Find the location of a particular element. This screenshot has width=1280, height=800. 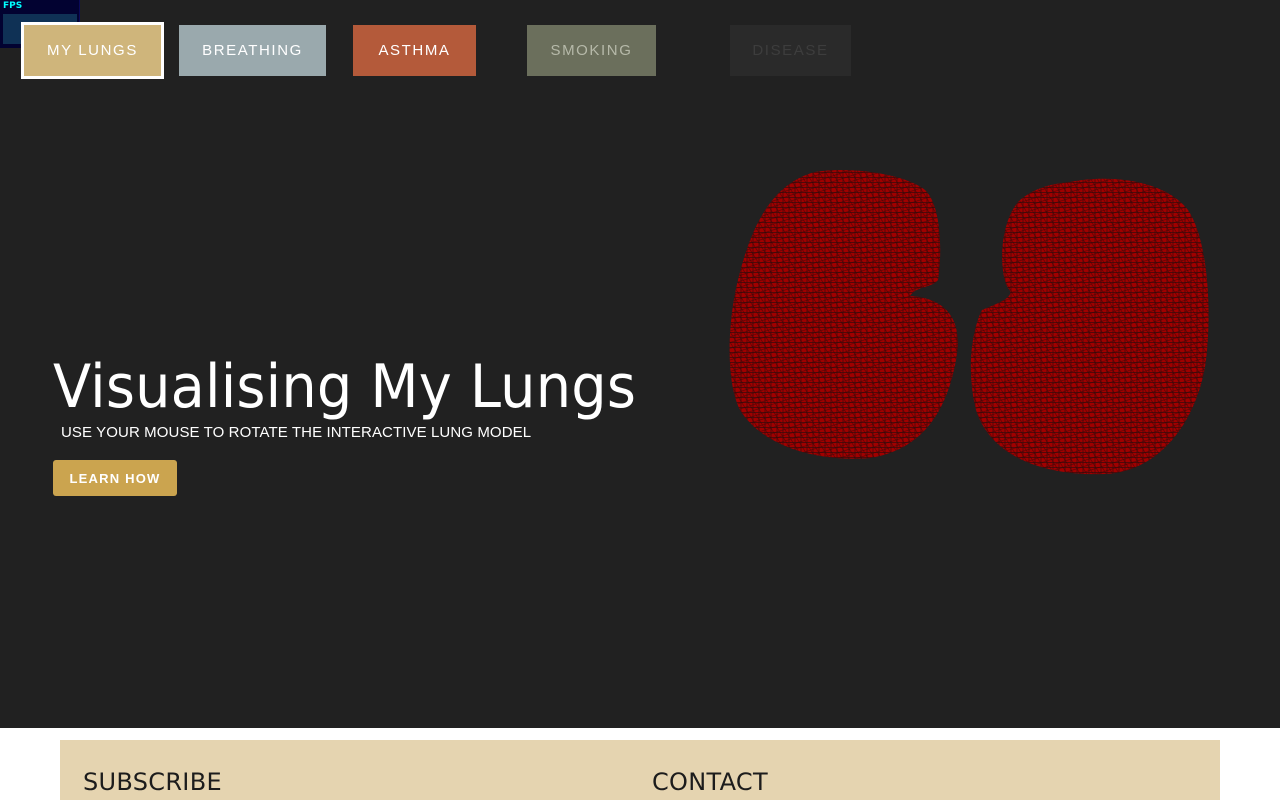

fps-label: FPS is located at coordinates (13, 6).